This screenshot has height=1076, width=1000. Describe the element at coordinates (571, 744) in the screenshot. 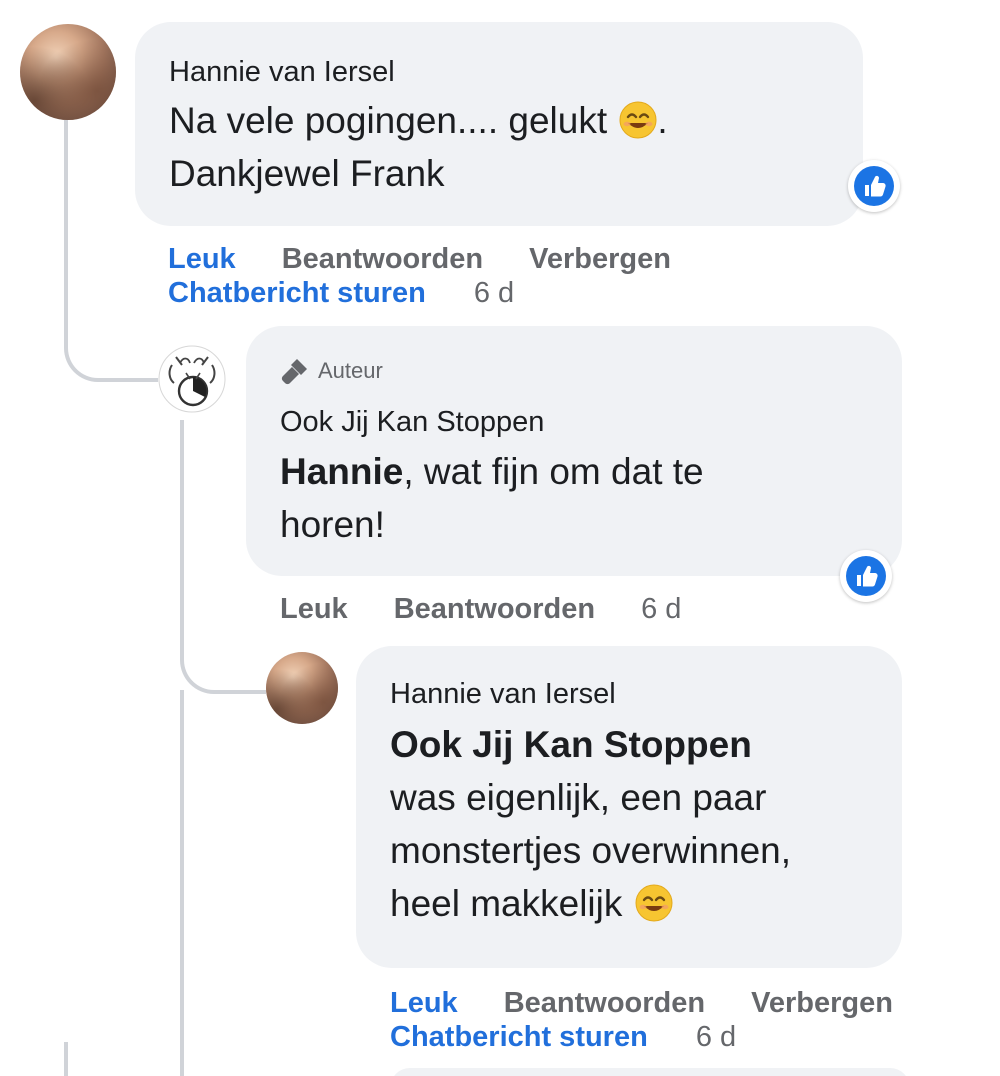

I see `mention-link: Ook Jij Kan Stoppen` at that location.